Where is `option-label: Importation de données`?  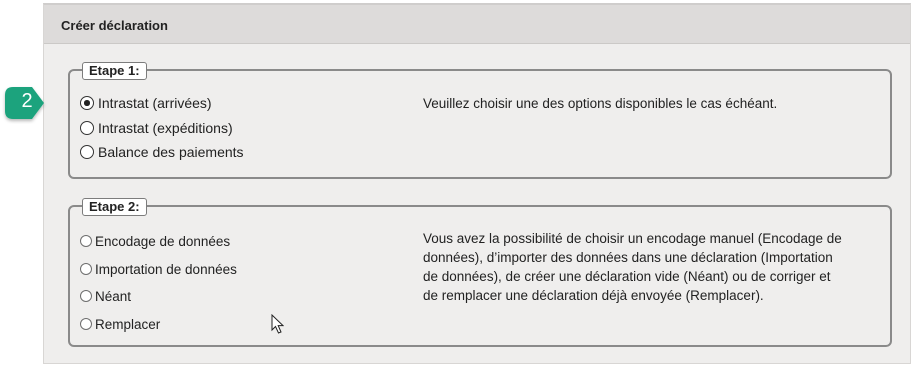 option-label: Importation de données is located at coordinates (166, 269).